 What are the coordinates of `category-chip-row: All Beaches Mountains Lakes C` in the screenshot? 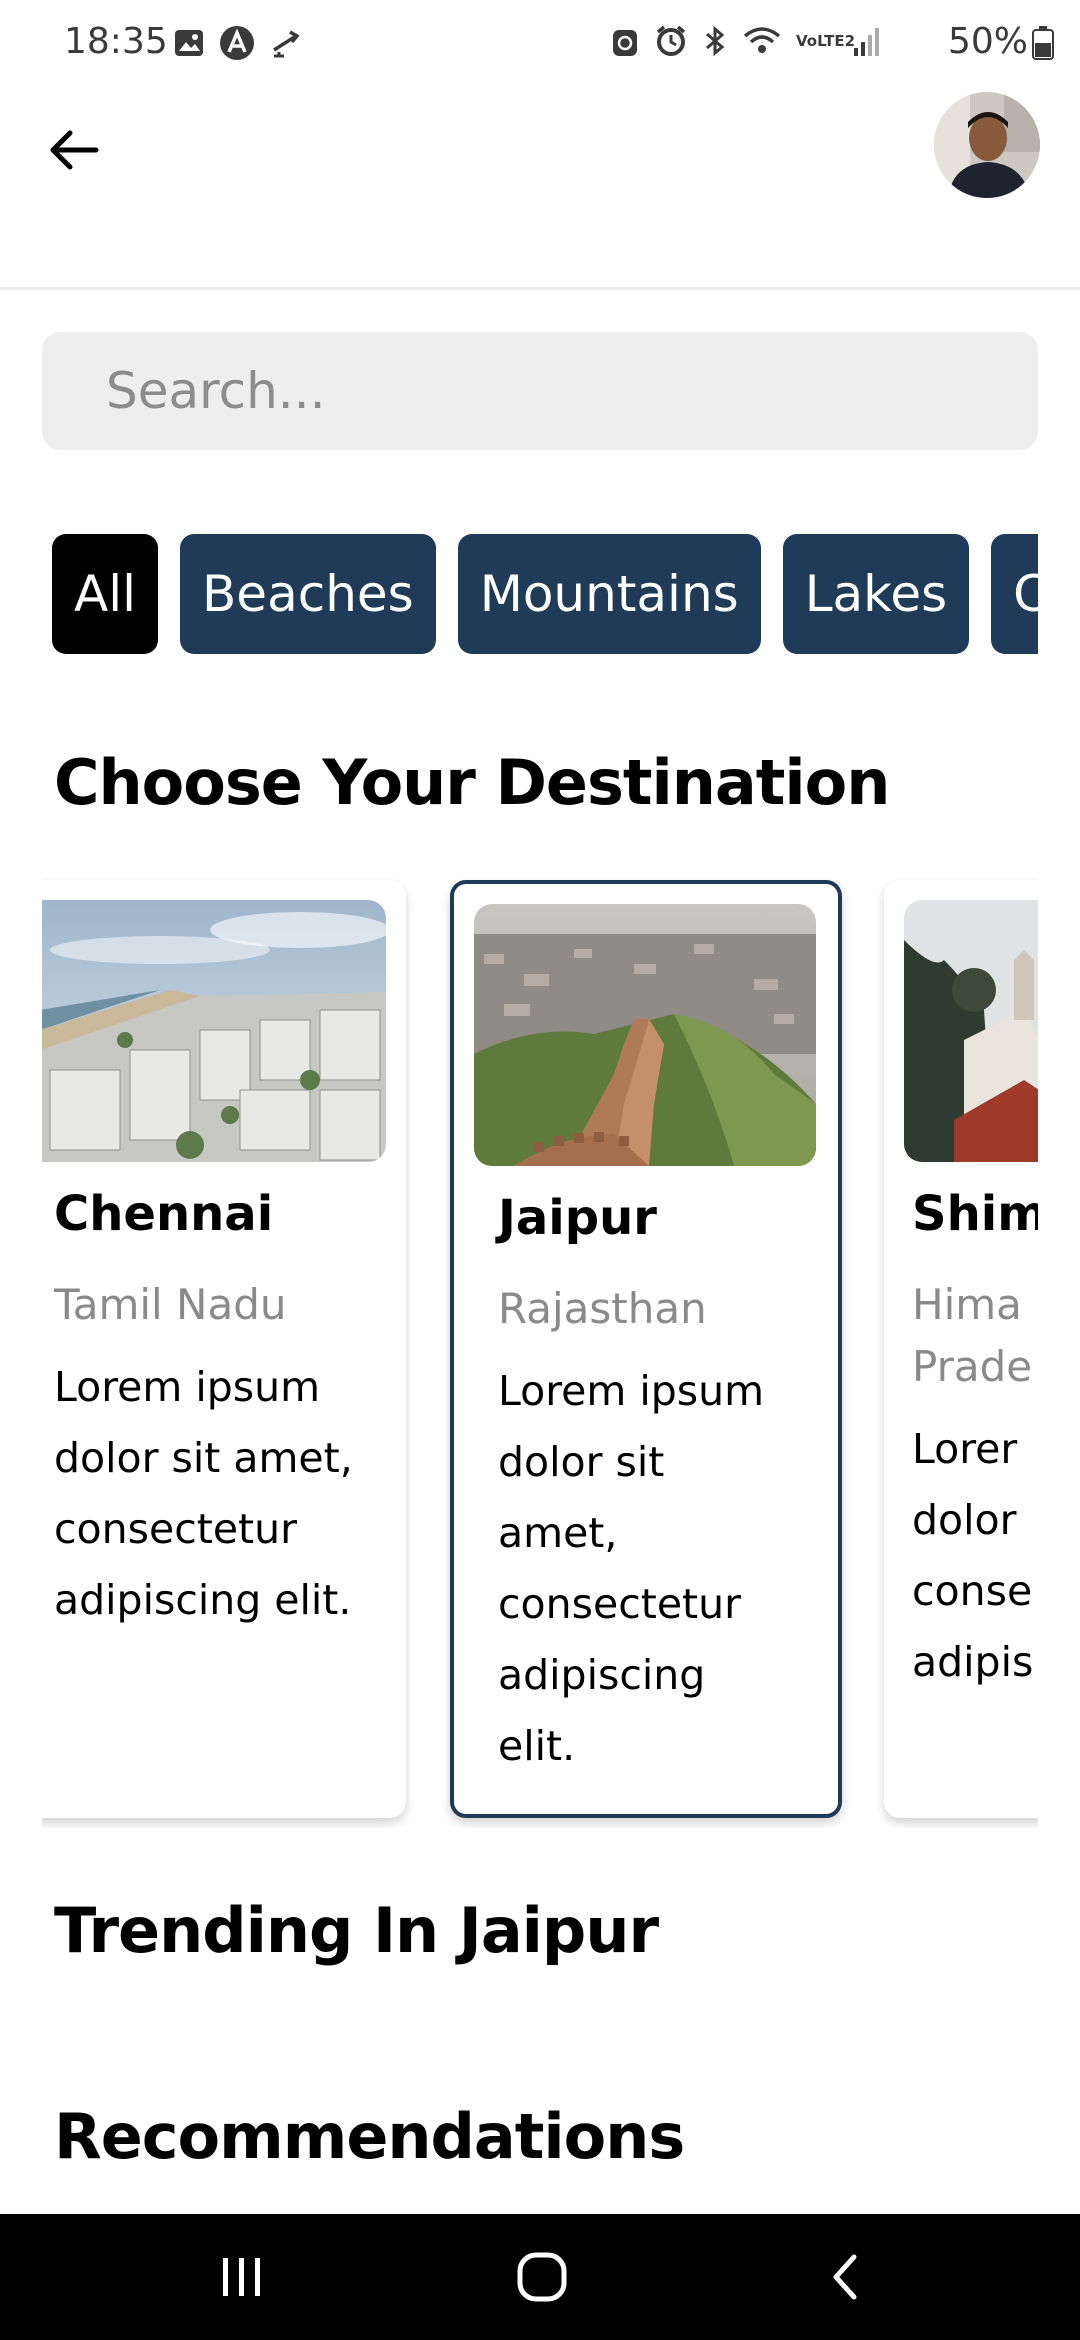 It's located at (545, 594).